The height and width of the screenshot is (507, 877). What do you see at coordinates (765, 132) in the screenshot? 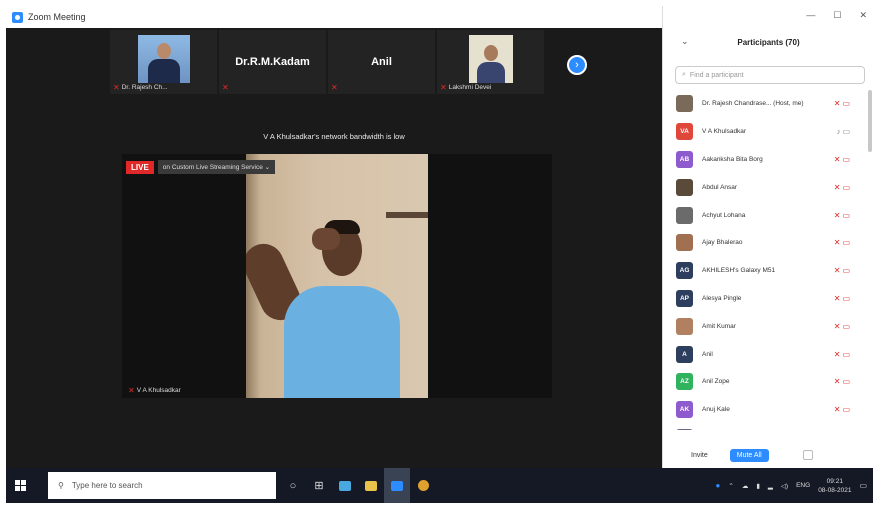
I see `participant-row: VA V A Khulsadkar ♪▭` at bounding box center [765, 132].